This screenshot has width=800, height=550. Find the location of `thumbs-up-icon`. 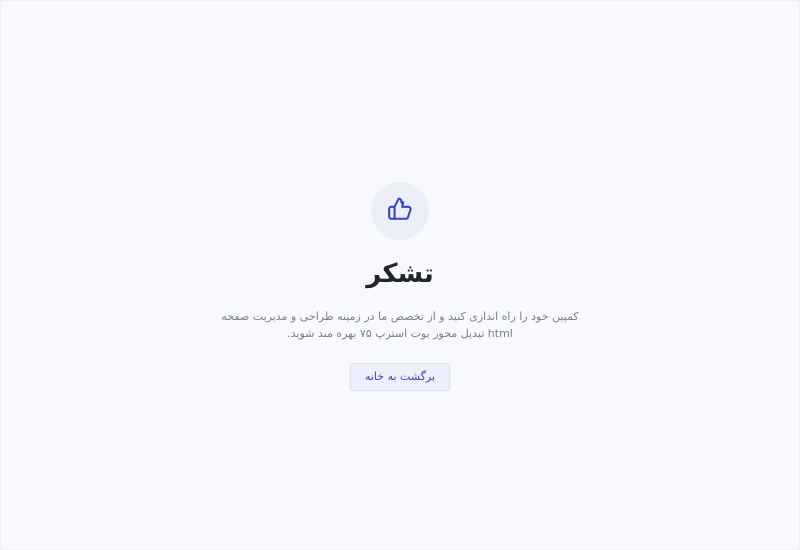

thumbs-up-icon is located at coordinates (400, 211).